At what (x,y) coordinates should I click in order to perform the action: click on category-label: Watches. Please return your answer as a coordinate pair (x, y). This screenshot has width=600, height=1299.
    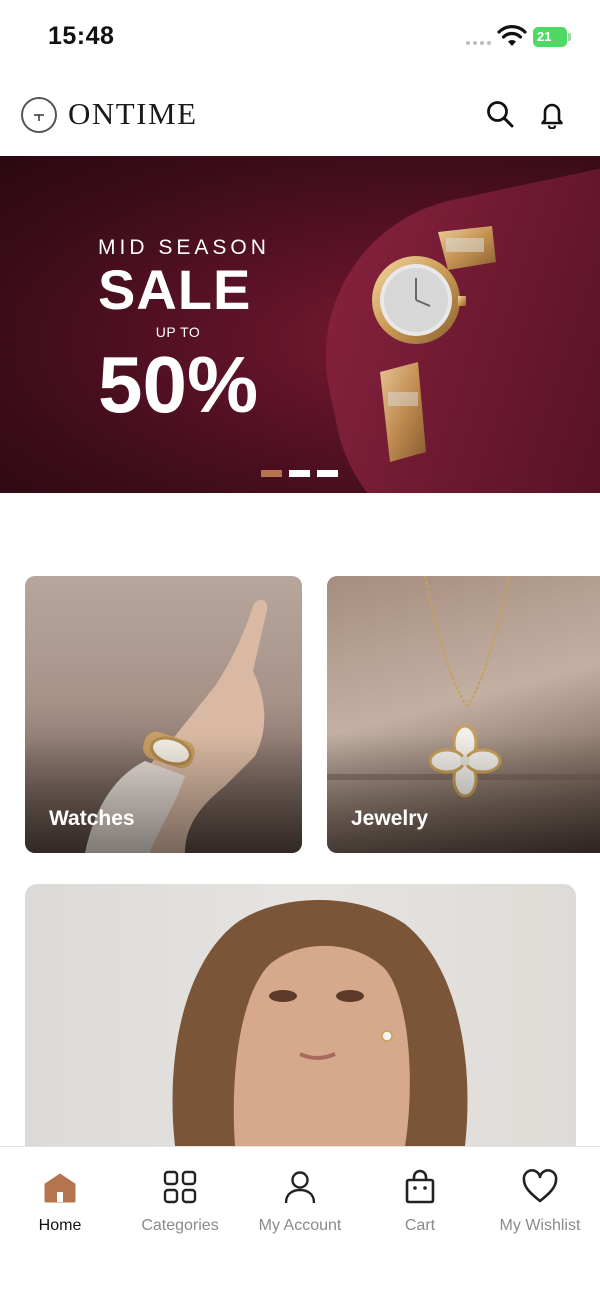
    Looking at the image, I should click on (92, 818).